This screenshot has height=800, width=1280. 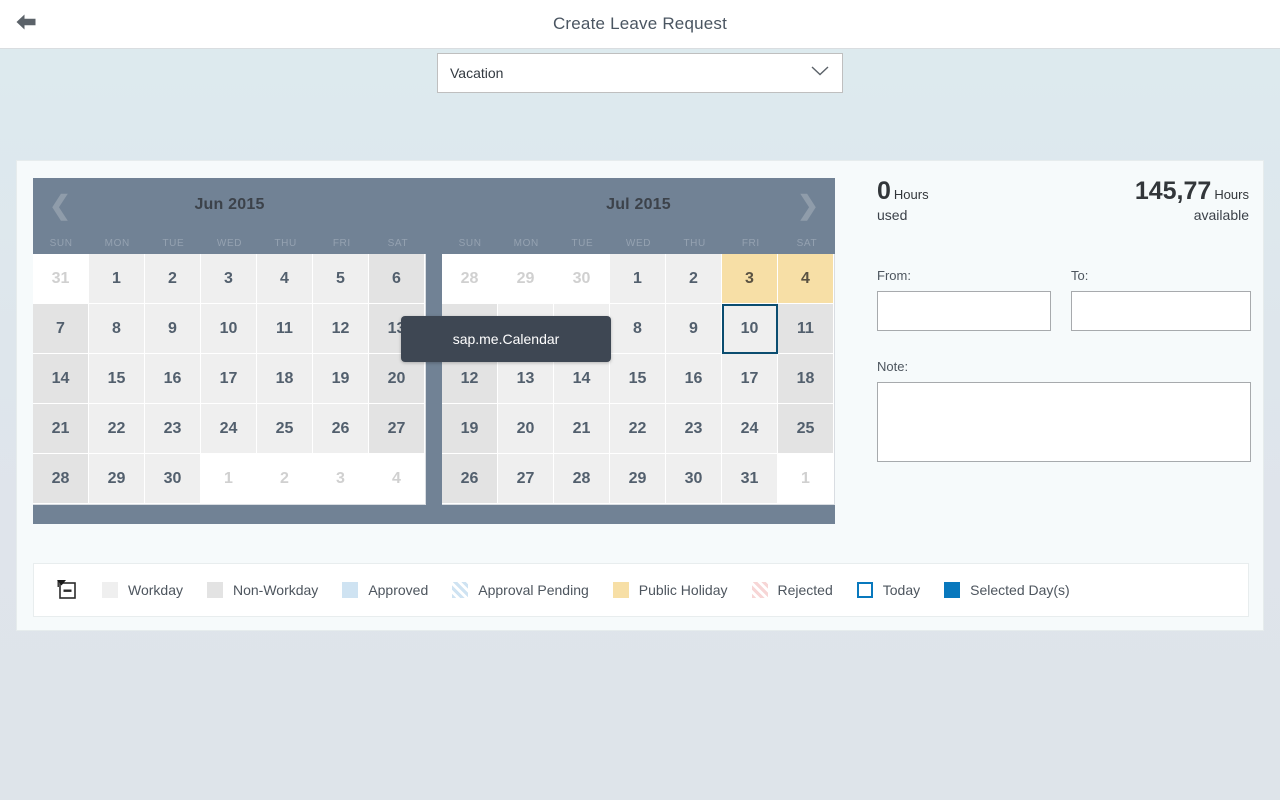 What do you see at coordinates (155, 590) in the screenshot?
I see `legend-item-label: Workday` at bounding box center [155, 590].